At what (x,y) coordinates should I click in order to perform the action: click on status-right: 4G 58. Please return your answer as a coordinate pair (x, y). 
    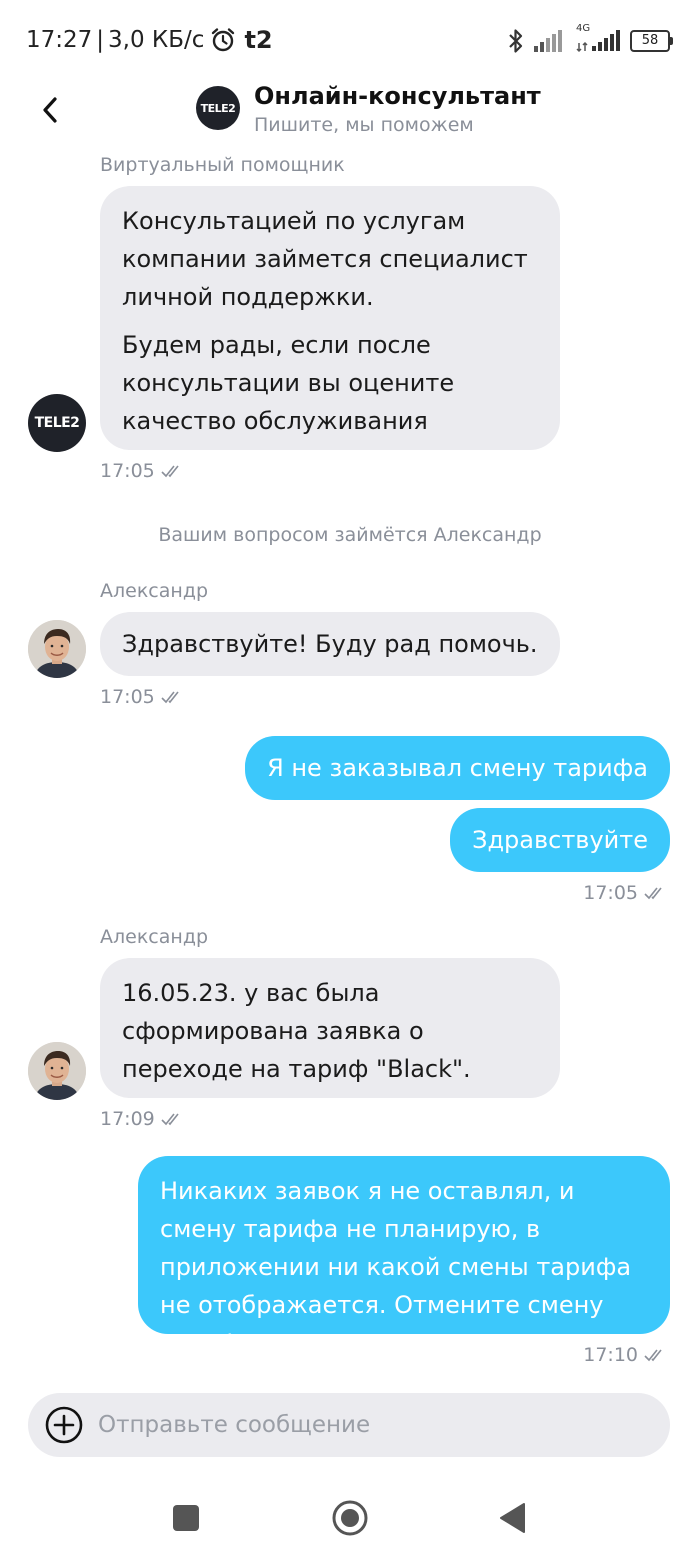
    Looking at the image, I should click on (590, 38).